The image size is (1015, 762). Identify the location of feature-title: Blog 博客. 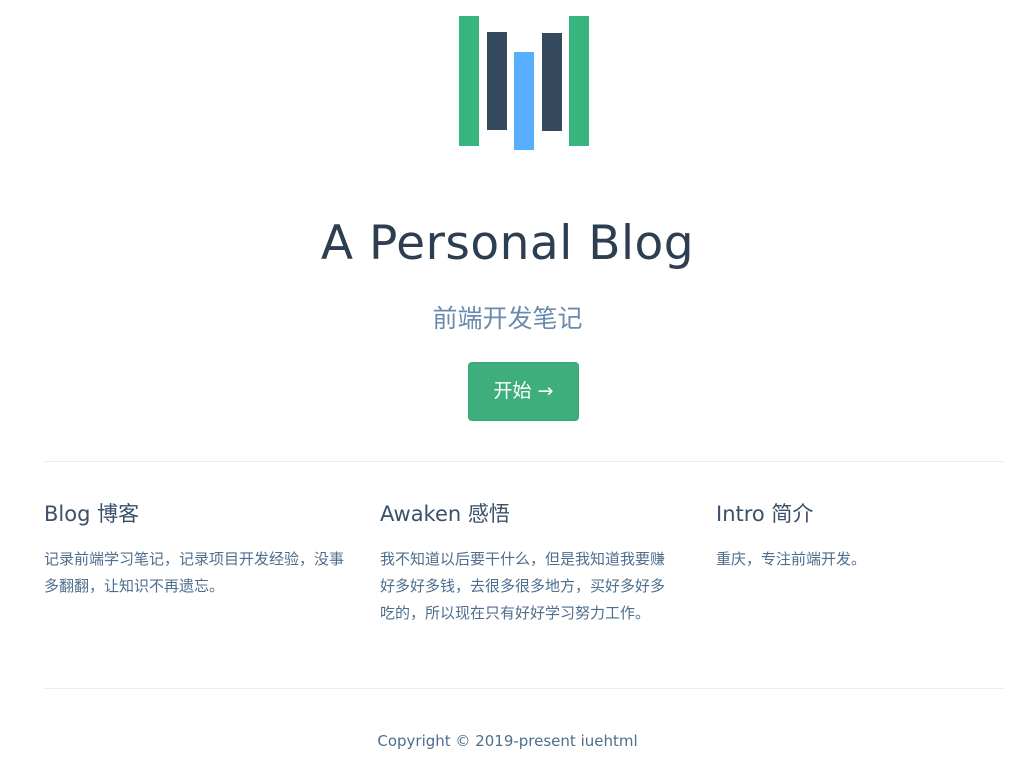
(92, 514).